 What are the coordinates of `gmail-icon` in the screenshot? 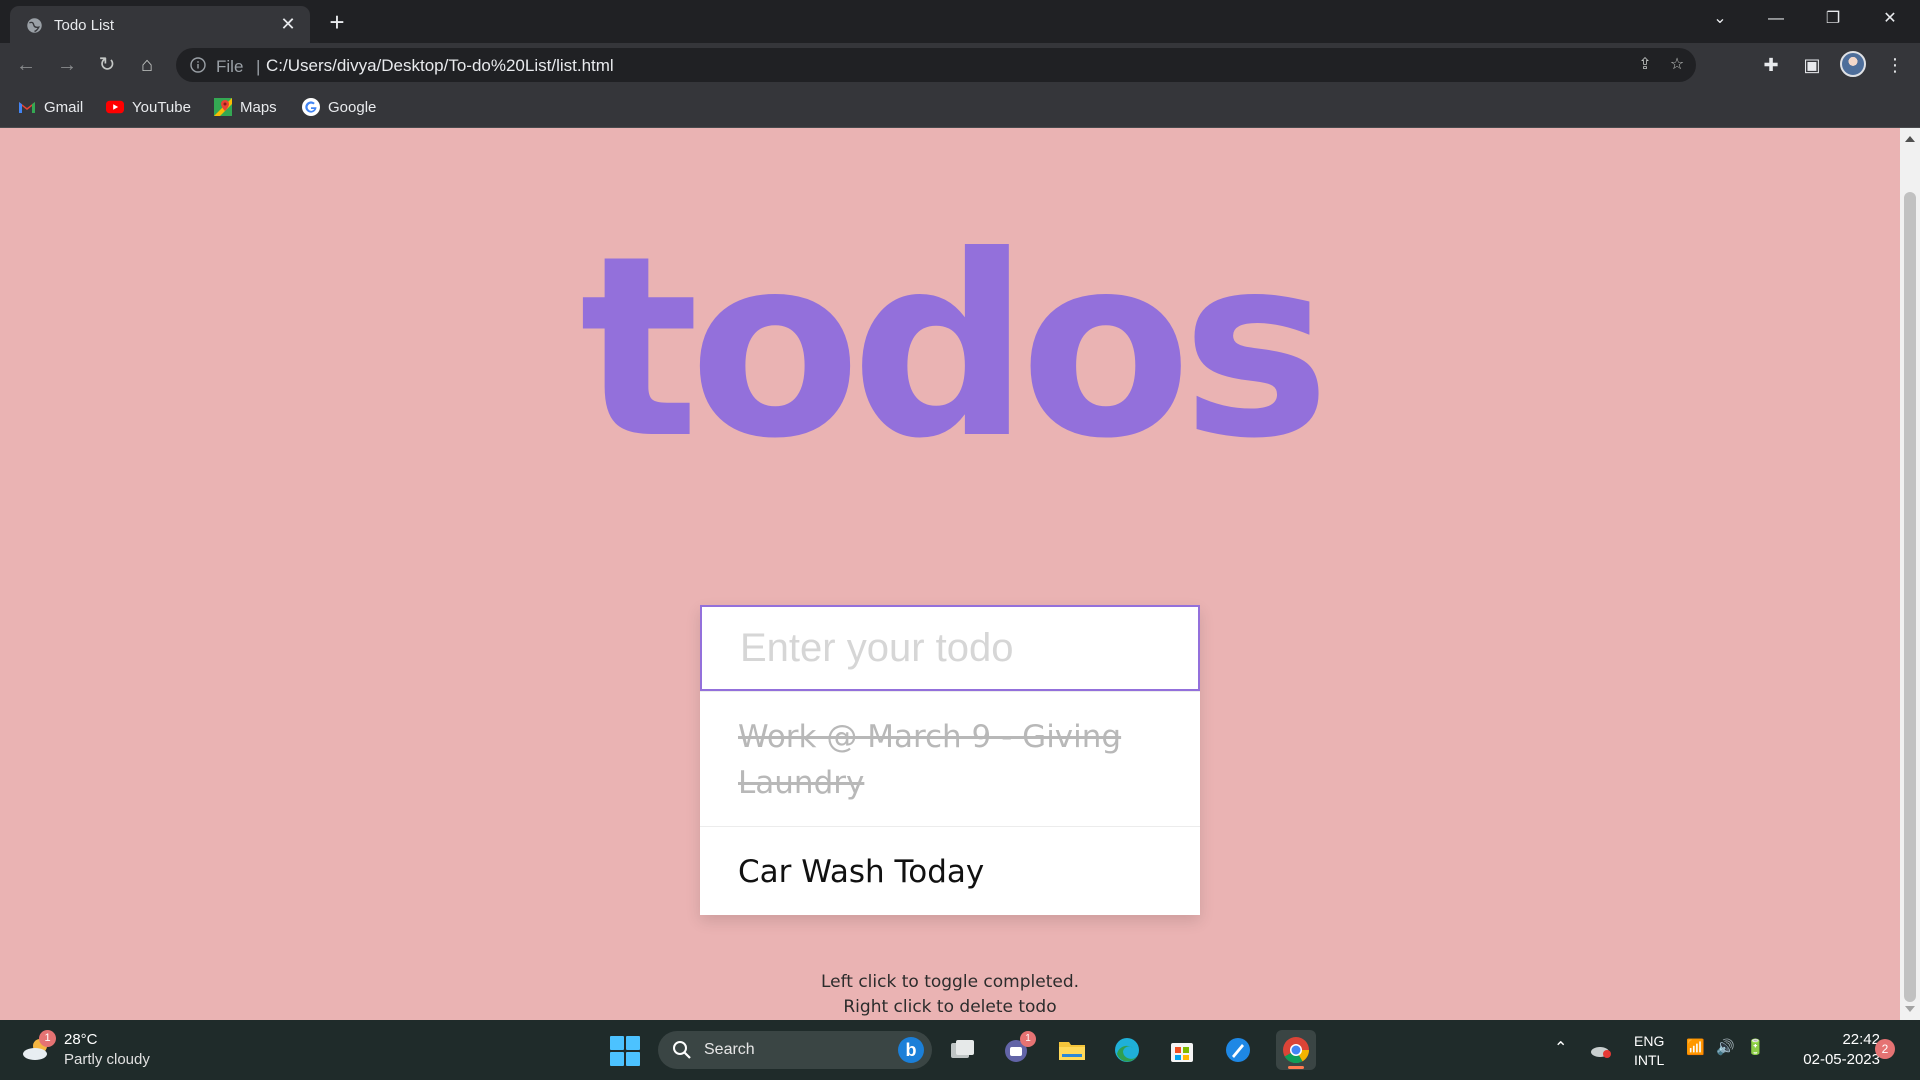 It's located at (27, 107).